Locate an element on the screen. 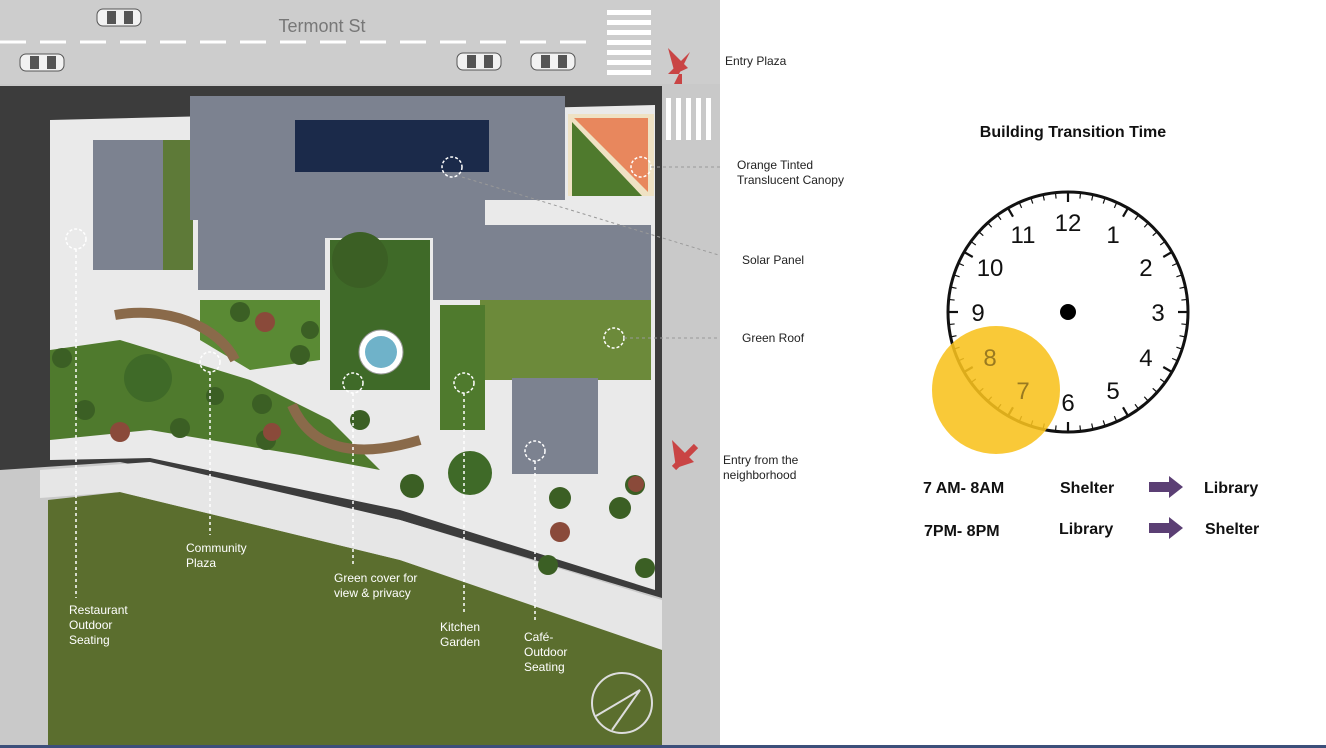  label-community-plaza: Community Plaza is located at coordinates (216, 556).